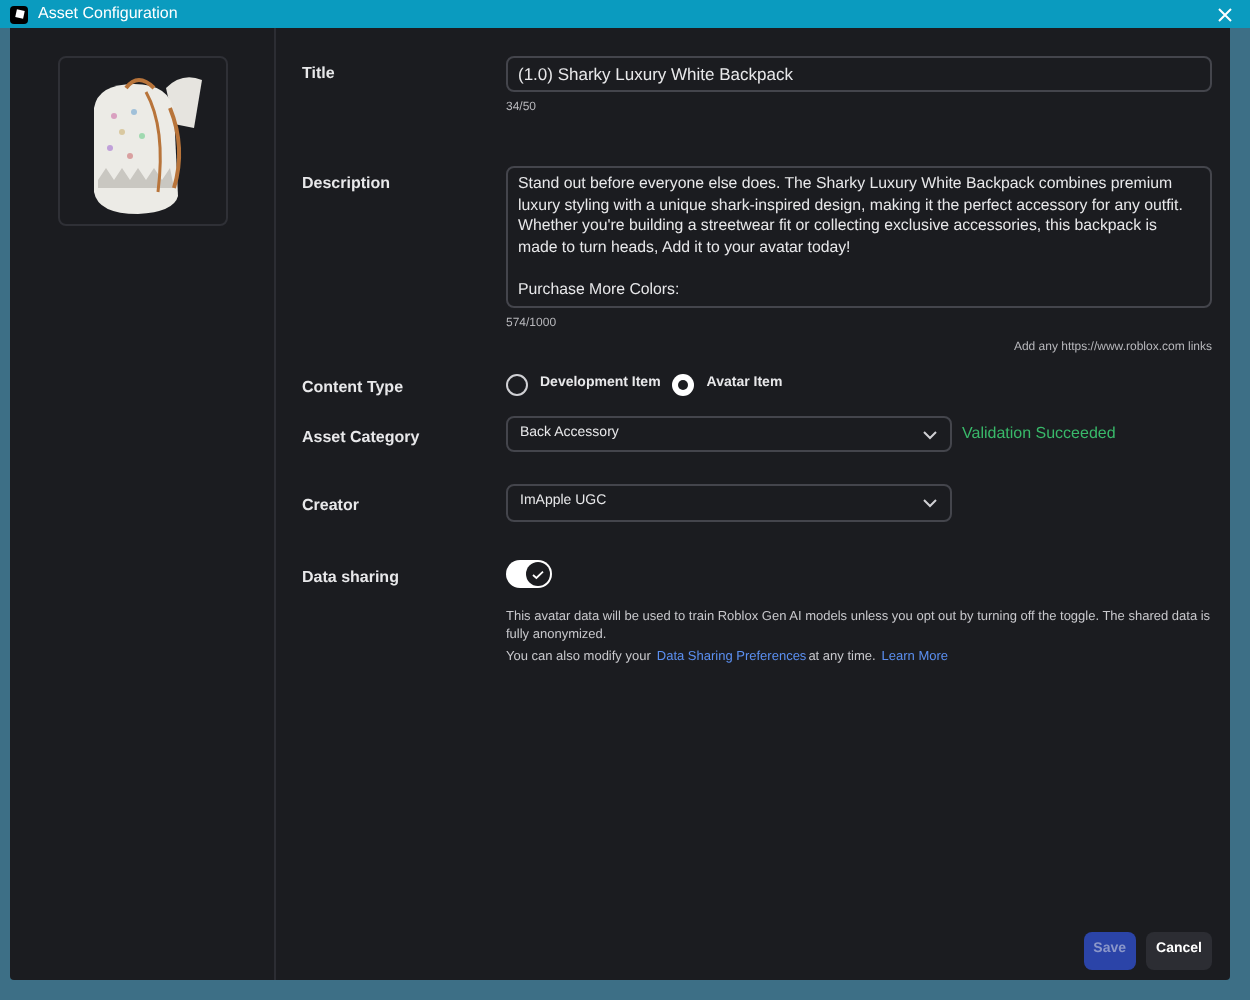 The width and height of the screenshot is (1250, 1000). I want to click on field-label: Title, so click(319, 74).